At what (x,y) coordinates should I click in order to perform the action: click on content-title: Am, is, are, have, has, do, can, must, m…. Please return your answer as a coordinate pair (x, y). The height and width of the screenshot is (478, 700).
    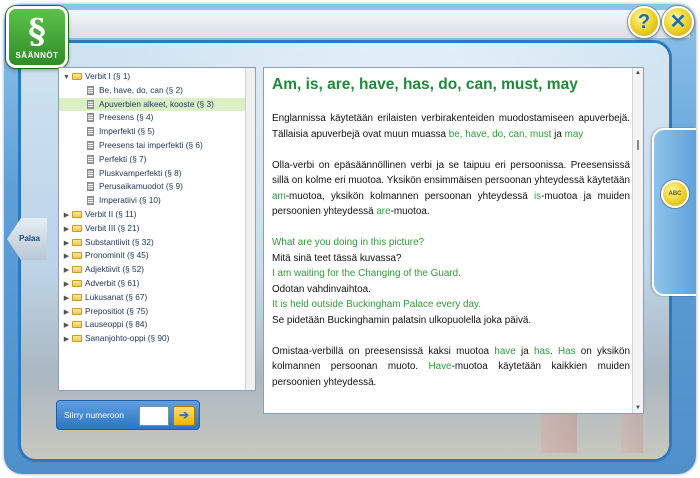
    Looking at the image, I should click on (425, 84).